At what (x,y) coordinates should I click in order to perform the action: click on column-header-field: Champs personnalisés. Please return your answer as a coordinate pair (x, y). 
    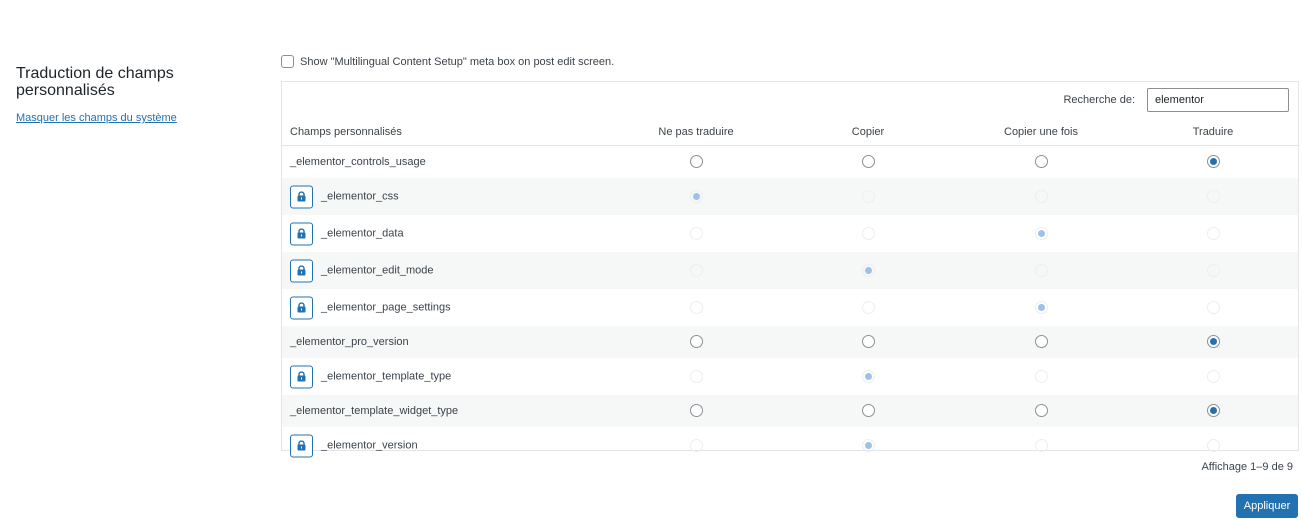
    Looking at the image, I should click on (346, 132).